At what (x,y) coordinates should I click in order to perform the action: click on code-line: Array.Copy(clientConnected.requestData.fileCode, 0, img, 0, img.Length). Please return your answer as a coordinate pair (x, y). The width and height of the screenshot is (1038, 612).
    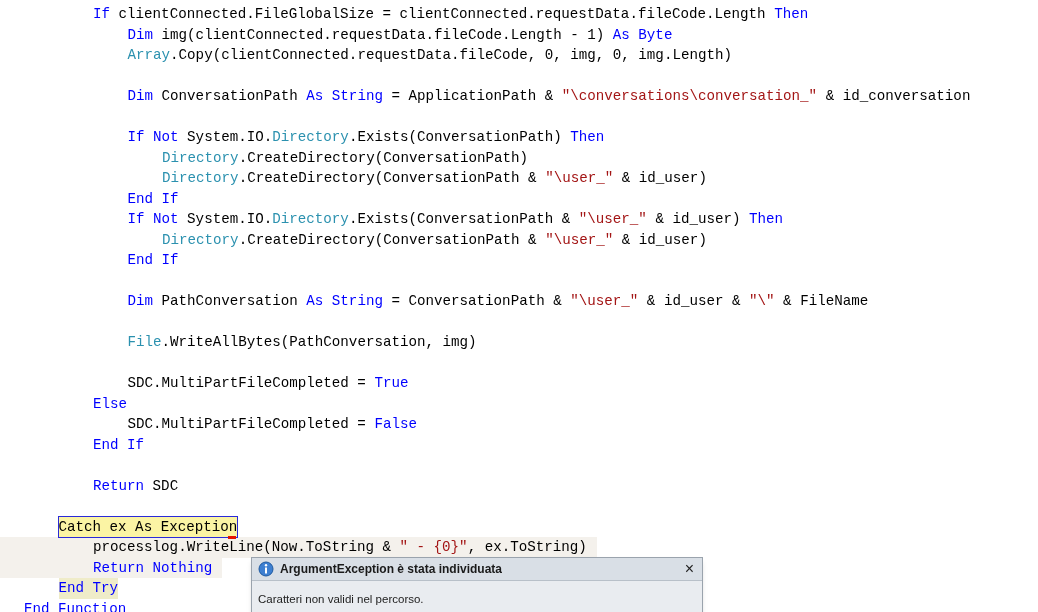
    Looking at the image, I should click on (429, 55).